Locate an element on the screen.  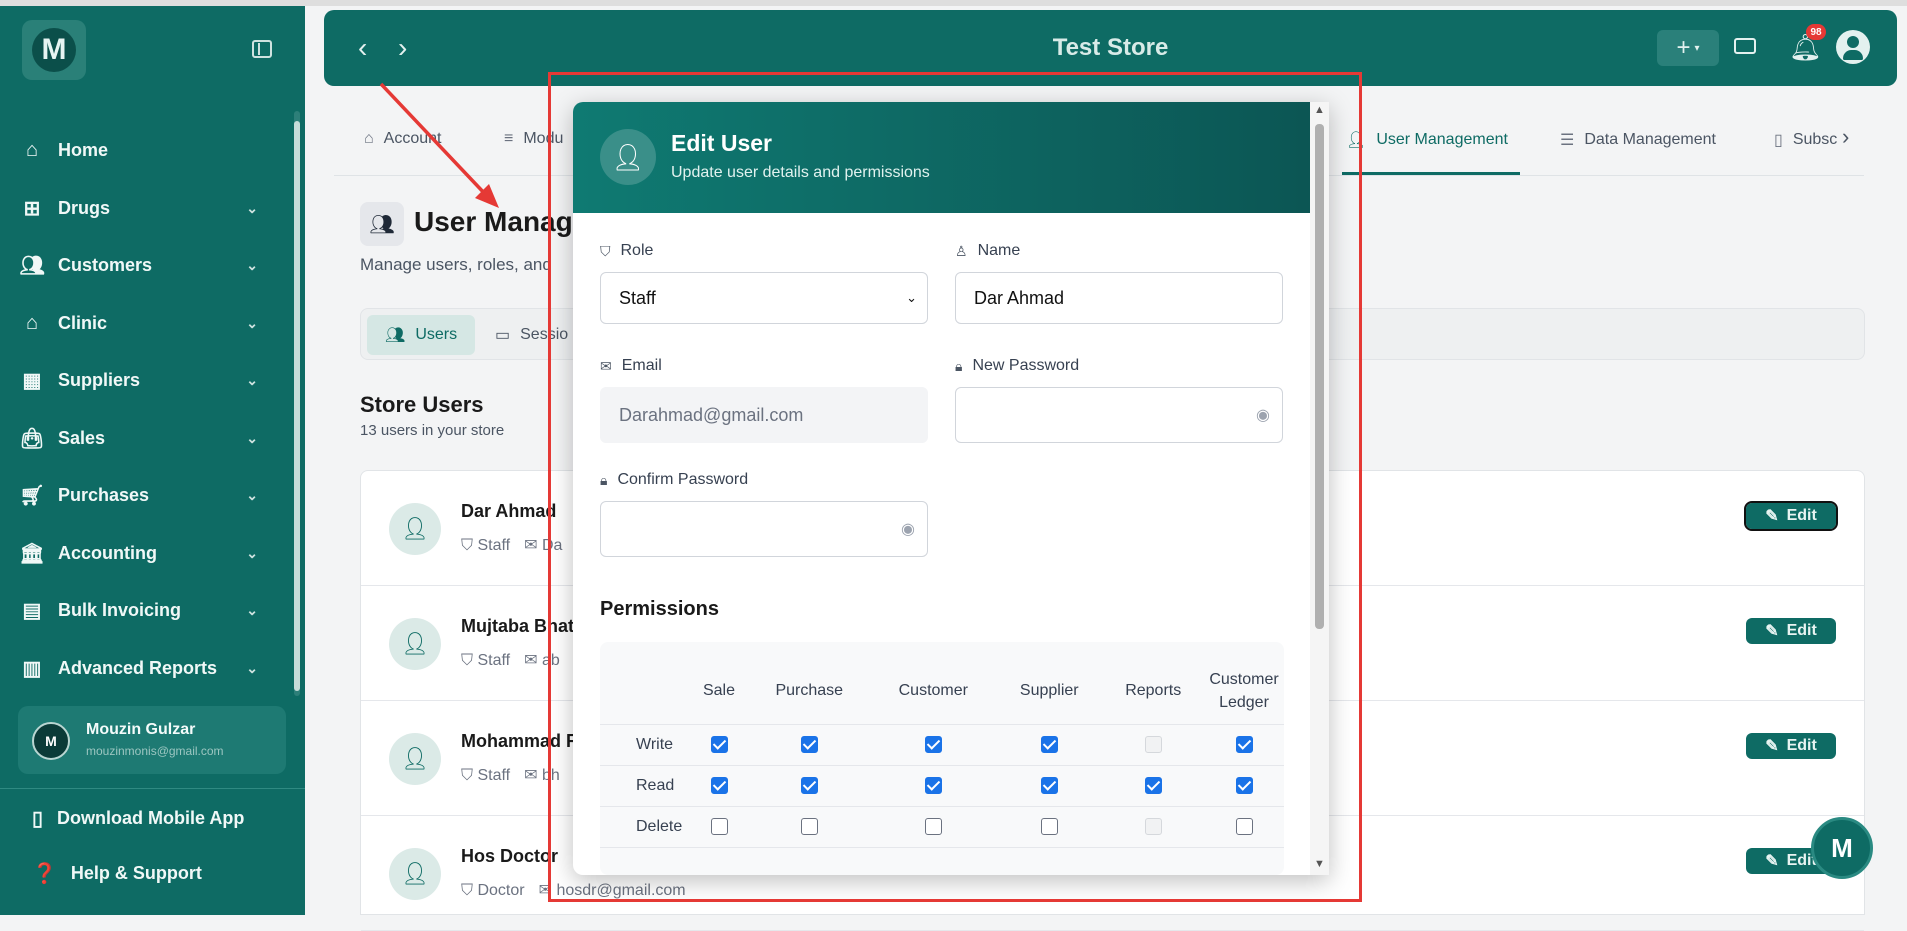
chevron-down-icon: ⌄ is located at coordinates (252, 207).